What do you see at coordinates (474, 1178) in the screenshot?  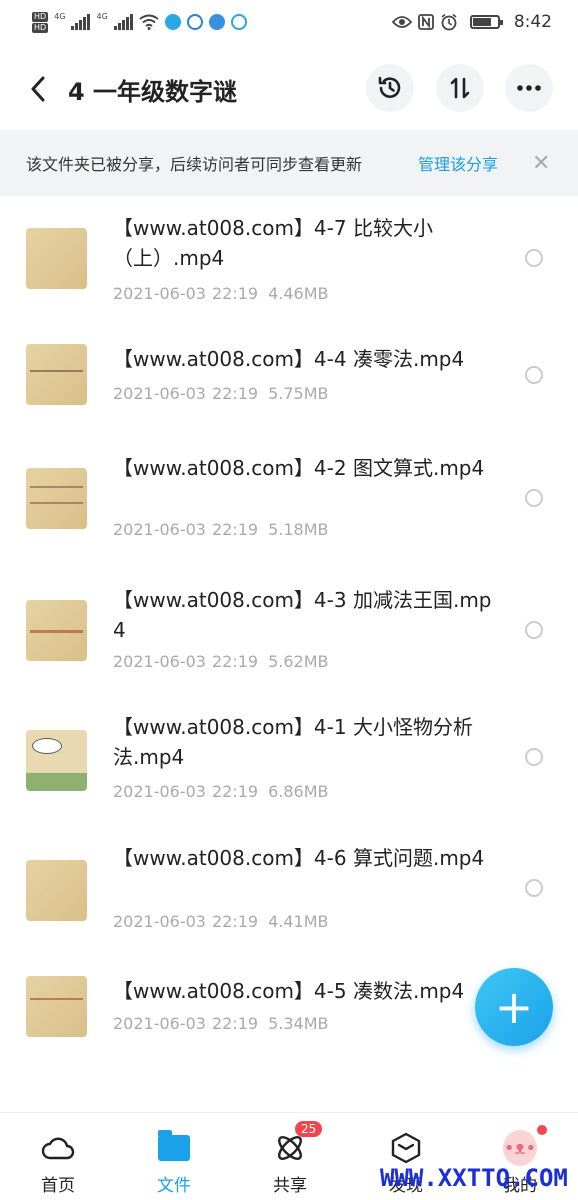 I see `watermark-text: WWW.XXTTQ.COM` at bounding box center [474, 1178].